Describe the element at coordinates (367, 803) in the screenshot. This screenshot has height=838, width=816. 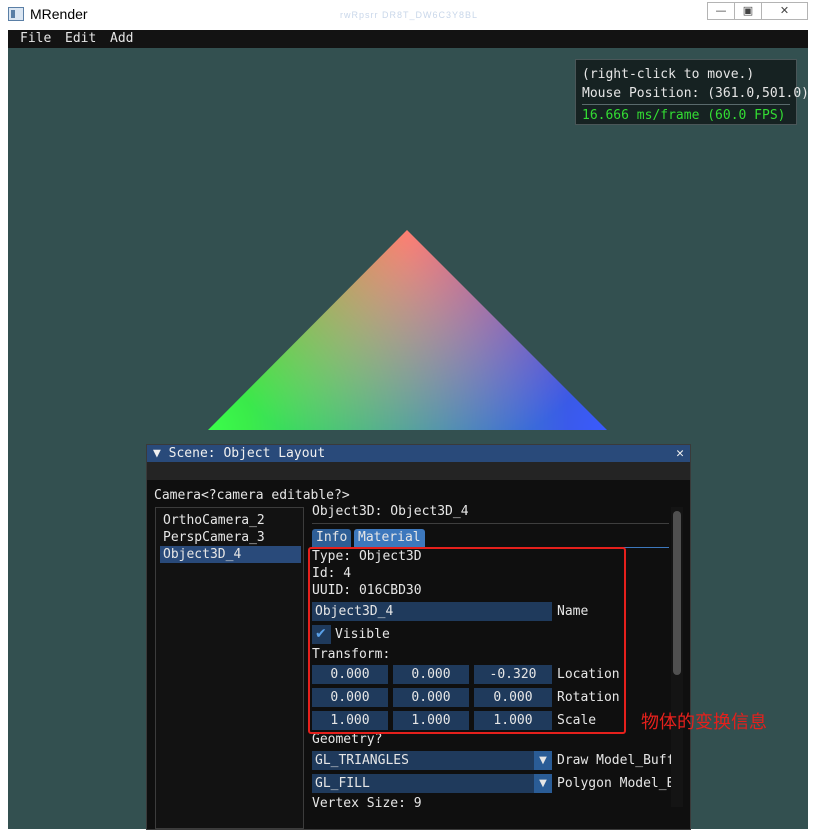
I see `vertex-size-text: Vertex Size: 9` at that location.